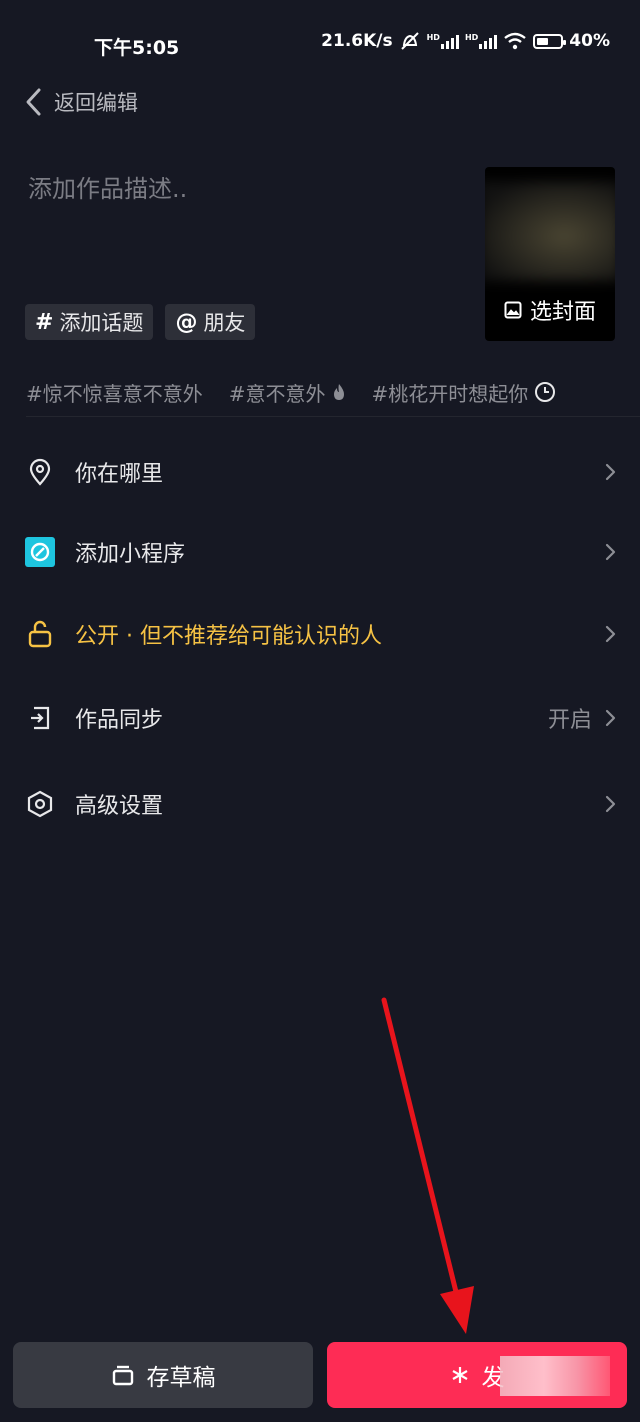  Describe the element at coordinates (33, 102) in the screenshot. I see `chevron-left-icon` at that location.